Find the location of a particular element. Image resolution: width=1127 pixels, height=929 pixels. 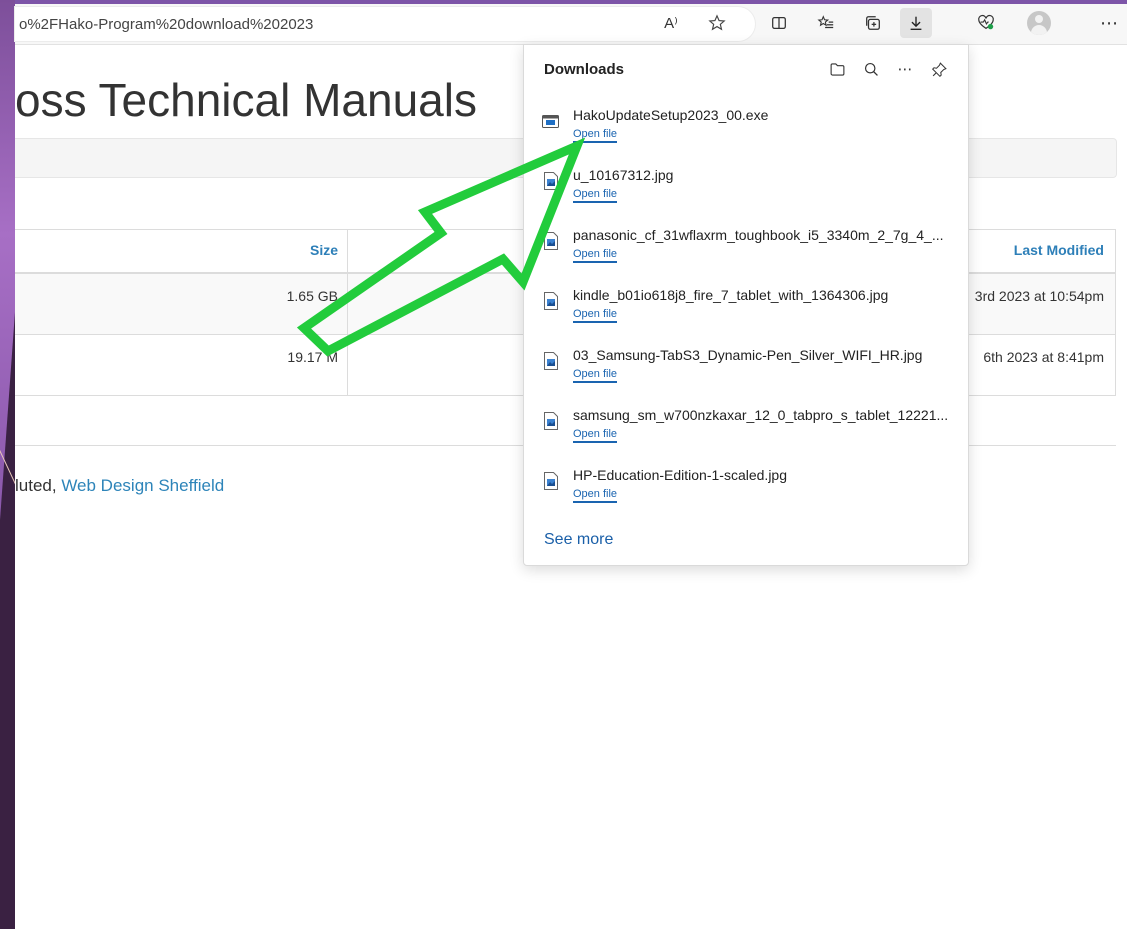

slide-background-strip is located at coordinates (7, 464).